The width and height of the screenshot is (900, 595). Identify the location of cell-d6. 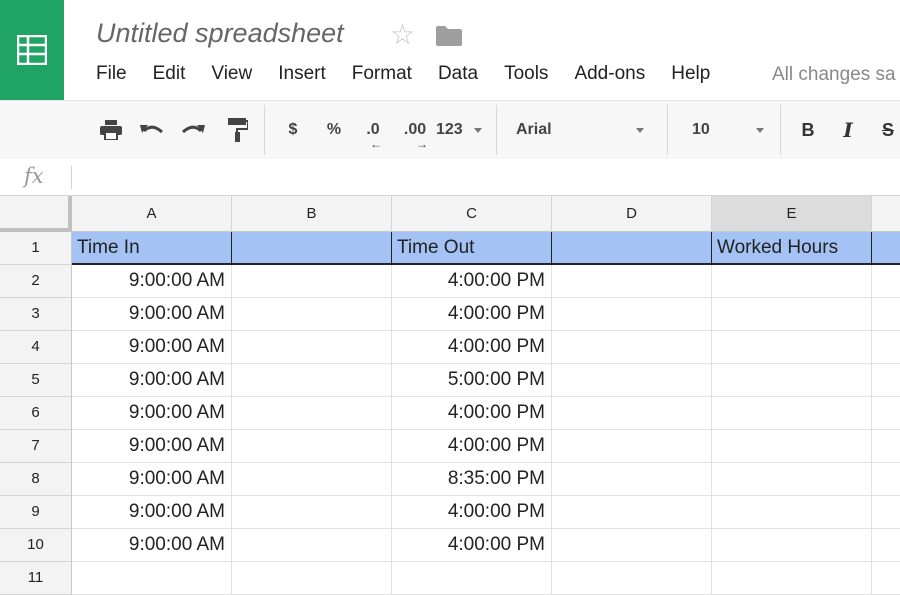
(632, 413).